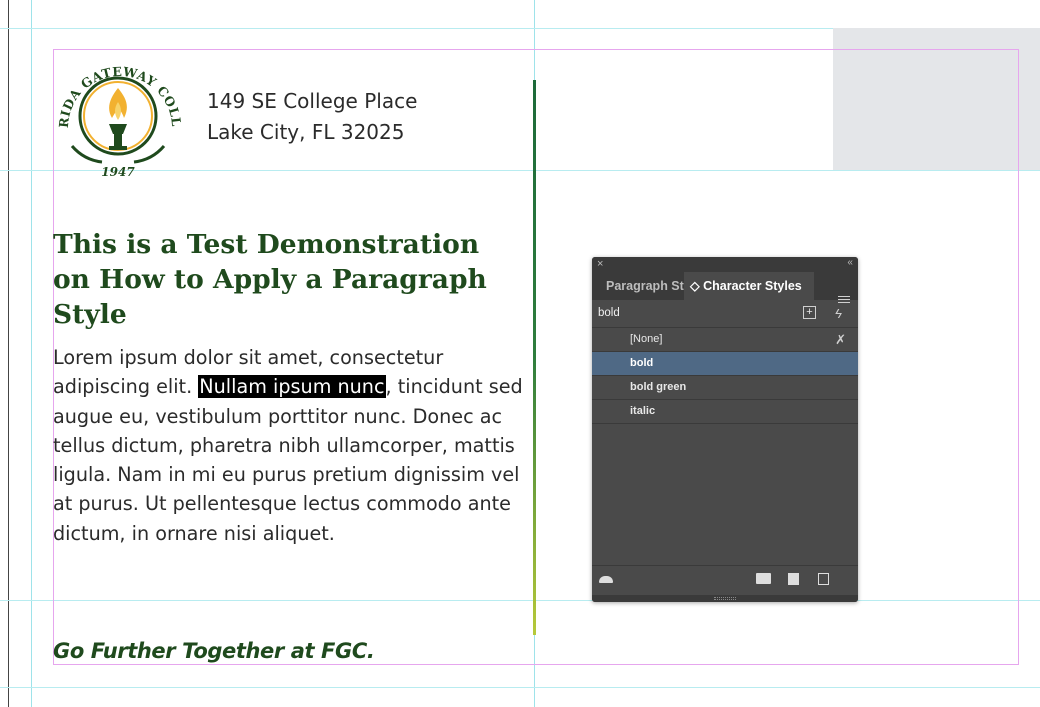 The image size is (1040, 707). I want to click on style-item-bold-green: bold green, so click(725, 388).